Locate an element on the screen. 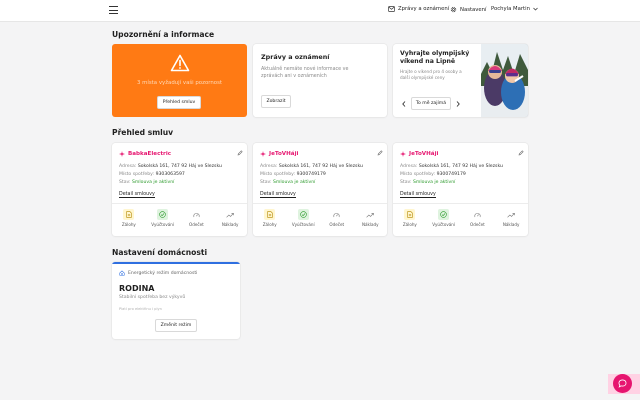 Image resolution: width=640 pixels, height=400 pixels. household-accent-bar is located at coordinates (176, 263).